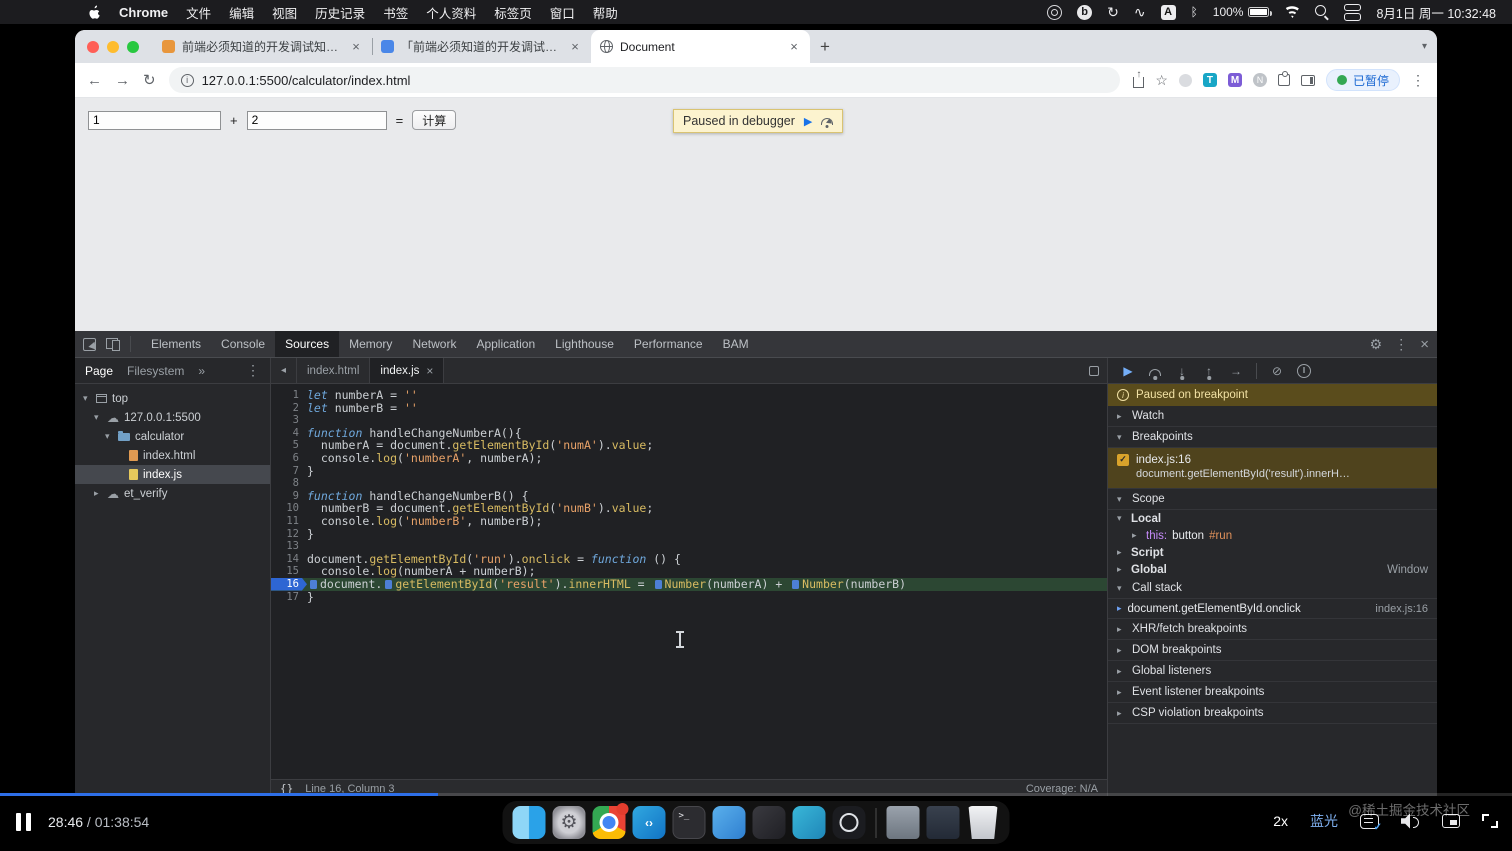 This screenshot has height=851, width=1512. Describe the element at coordinates (113, 344) in the screenshot. I see `device-toolbar-icon` at that location.